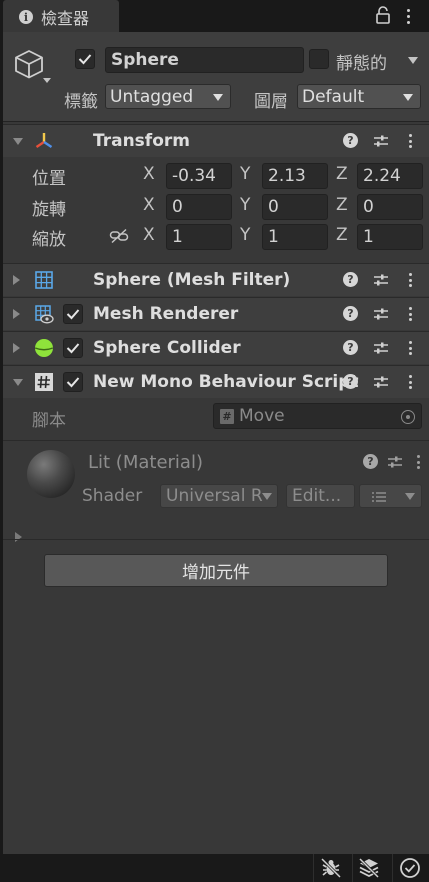 The width and height of the screenshot is (429, 882). Describe the element at coordinates (219, 496) in the screenshot. I see `shader-dropdown: Universal R` at that location.